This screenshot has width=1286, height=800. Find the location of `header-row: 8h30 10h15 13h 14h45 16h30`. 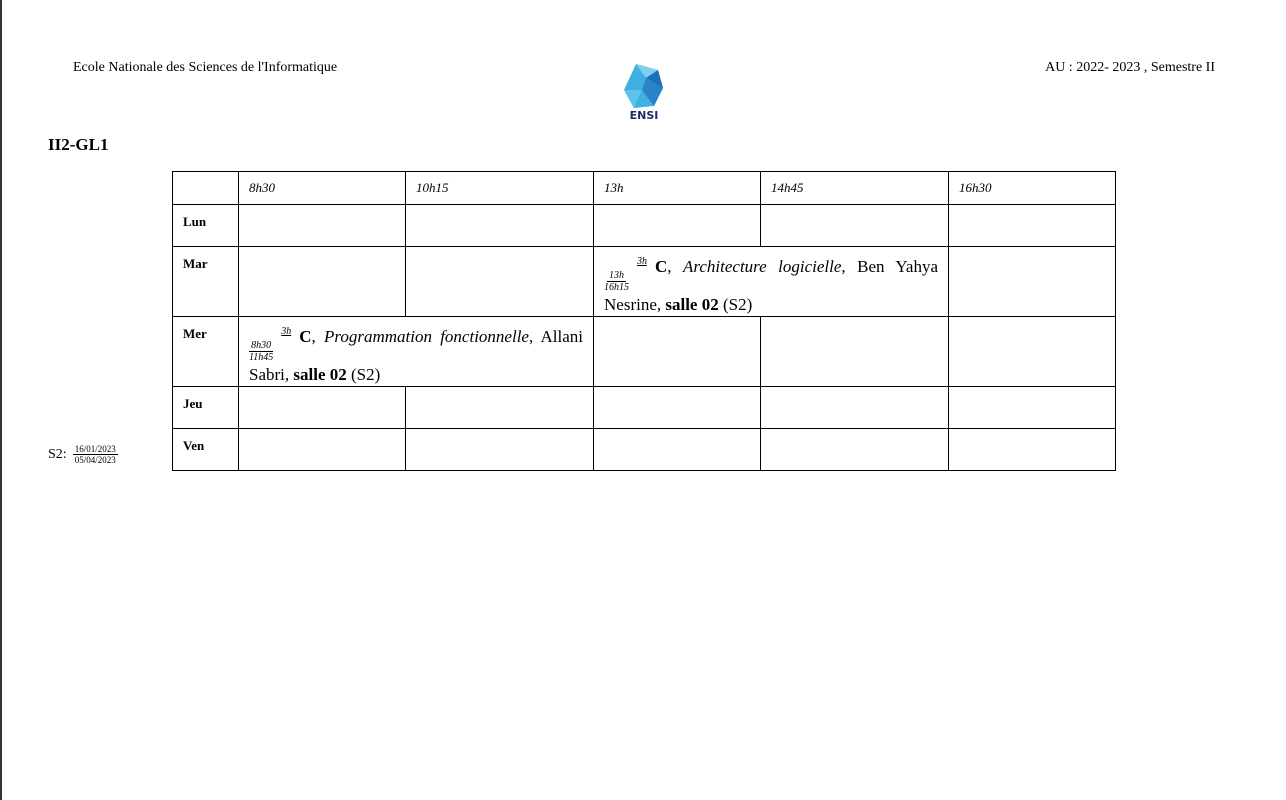

header-row: 8h30 10h15 13h 14h45 16h30 is located at coordinates (644, 188).